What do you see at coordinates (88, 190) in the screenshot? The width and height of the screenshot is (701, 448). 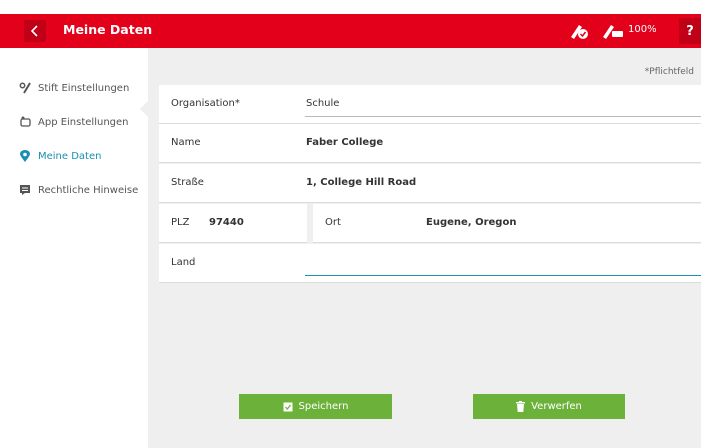 I see `sidebar-item-label: Rechtliche Hinweise` at bounding box center [88, 190].